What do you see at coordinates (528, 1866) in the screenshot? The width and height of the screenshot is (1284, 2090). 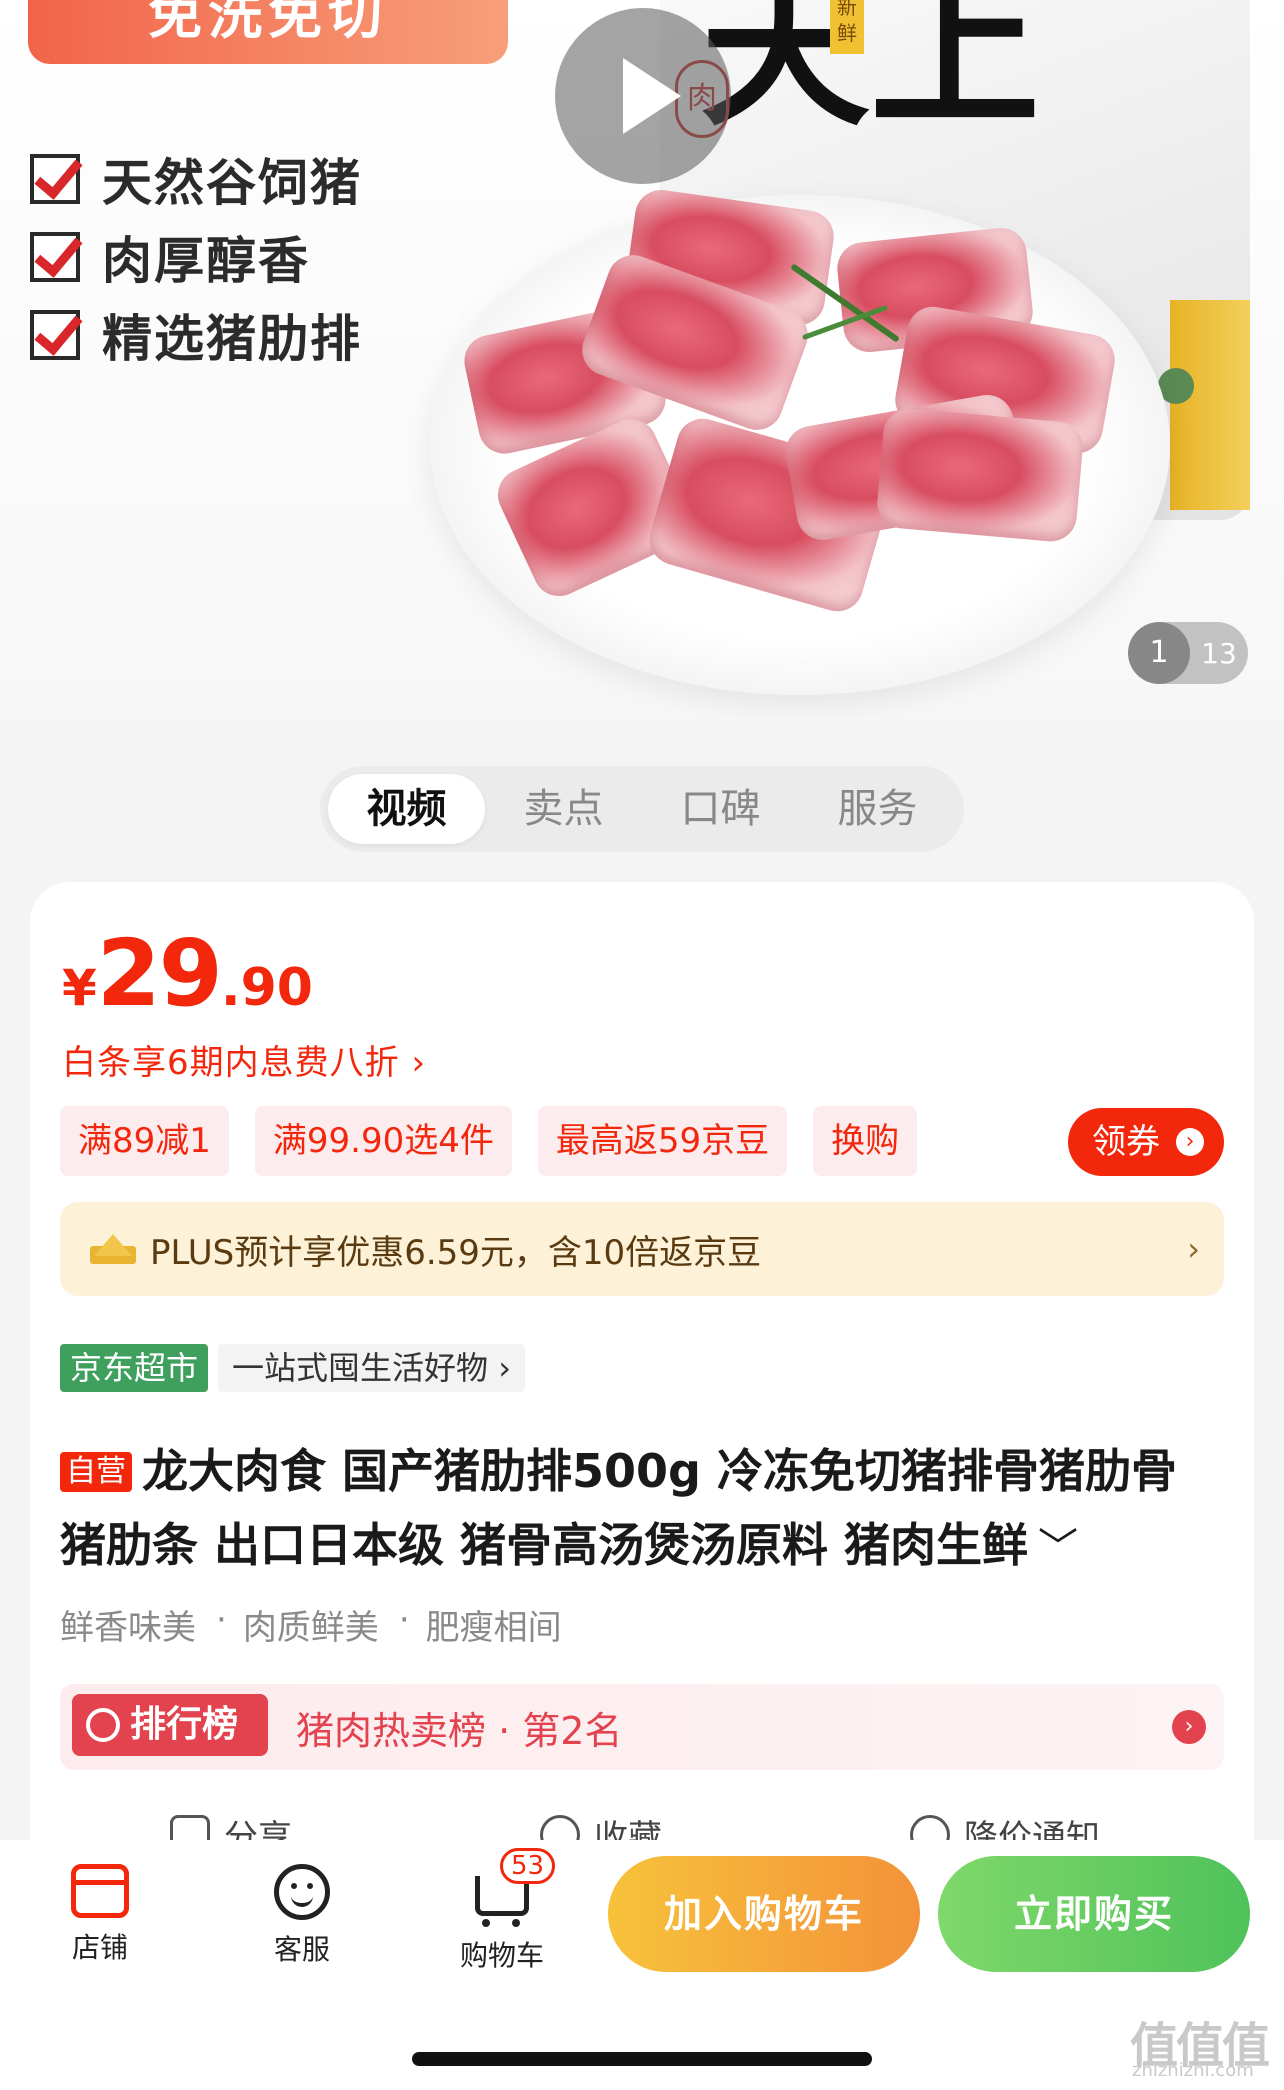 I see `cart-count-badge: 53` at bounding box center [528, 1866].